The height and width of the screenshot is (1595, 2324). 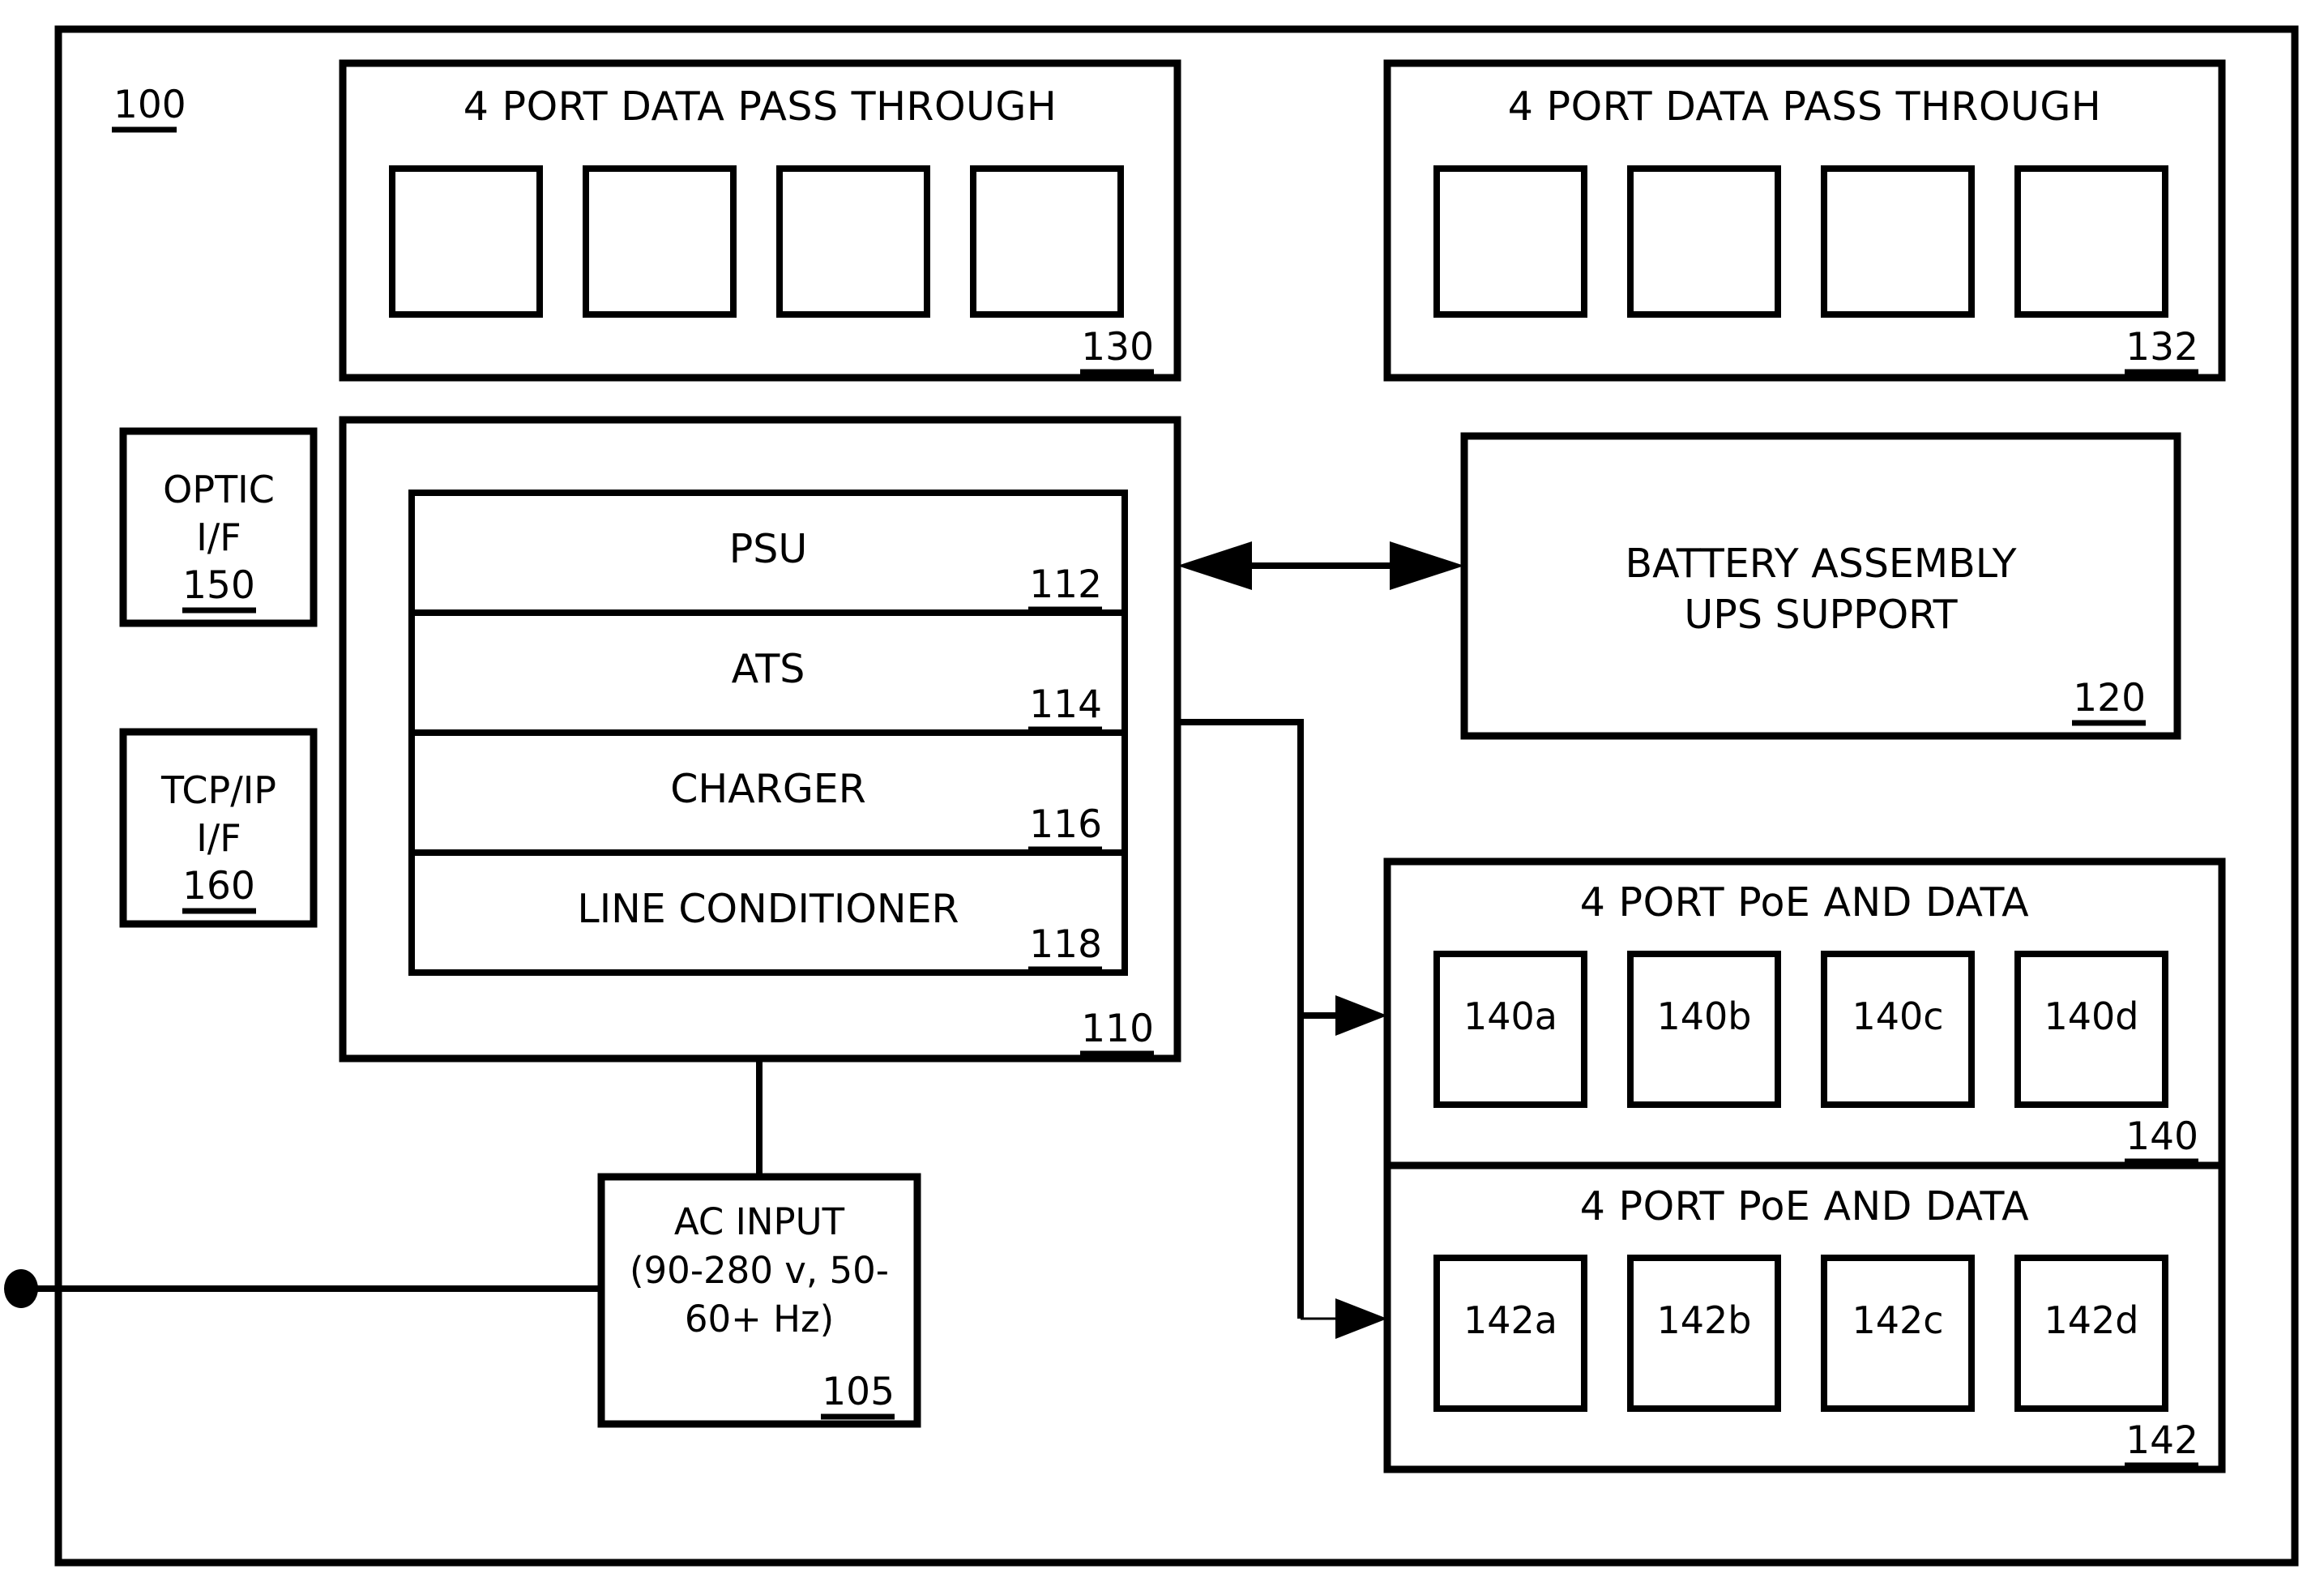 I want to click on power-unit-ref: 110, so click(x=1117, y=1029).